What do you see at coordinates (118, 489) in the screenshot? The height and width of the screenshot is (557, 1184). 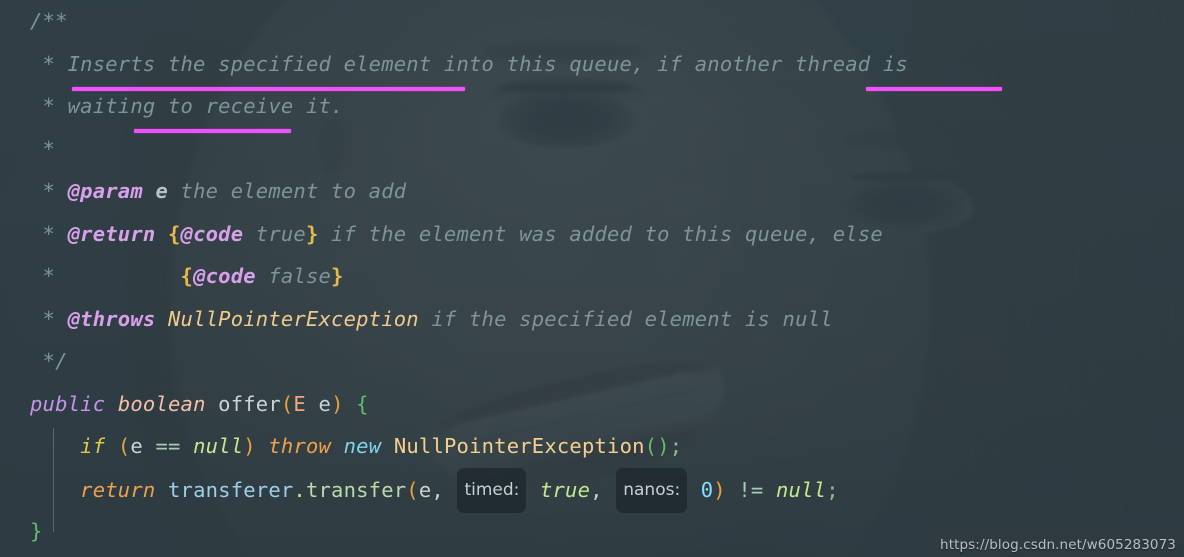 I see `code-token: return` at bounding box center [118, 489].